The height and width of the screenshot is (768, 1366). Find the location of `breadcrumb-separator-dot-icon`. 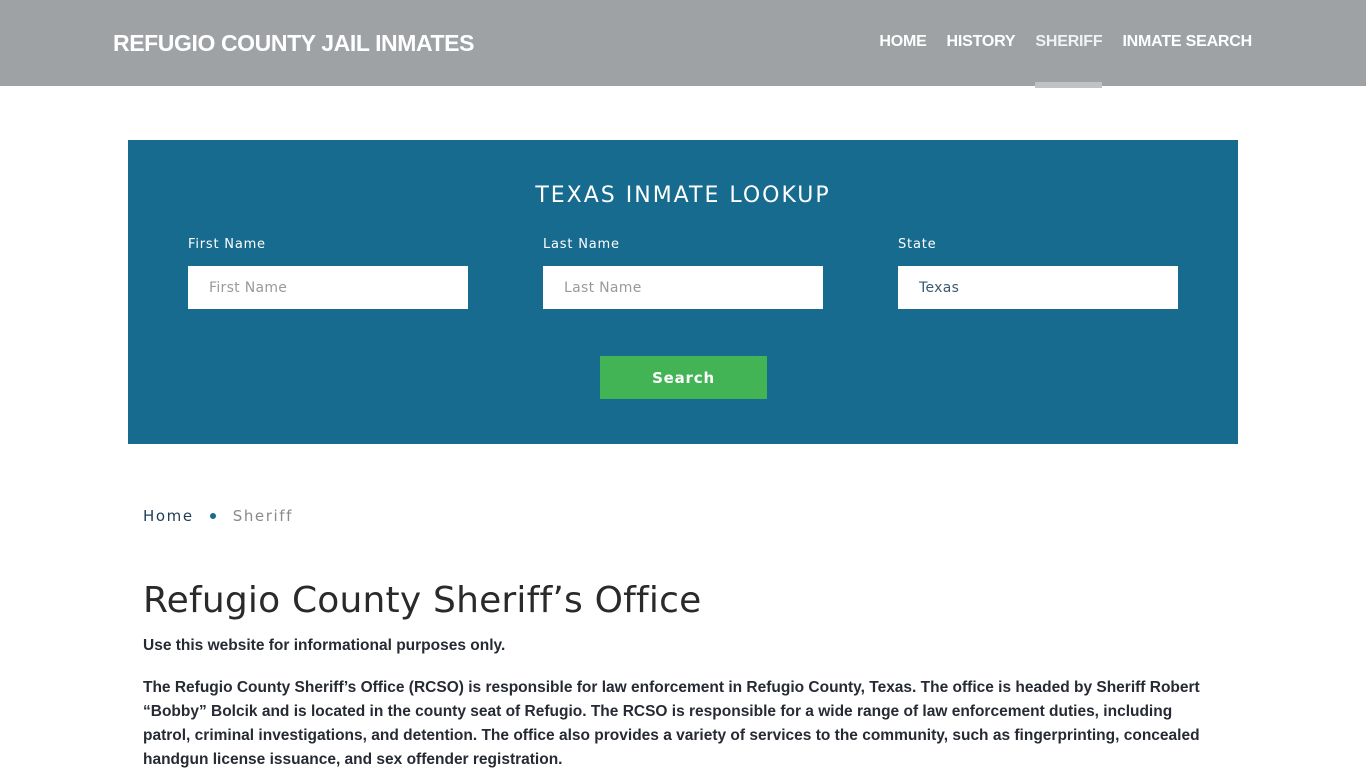

breadcrumb-separator-dot-icon is located at coordinates (212, 516).